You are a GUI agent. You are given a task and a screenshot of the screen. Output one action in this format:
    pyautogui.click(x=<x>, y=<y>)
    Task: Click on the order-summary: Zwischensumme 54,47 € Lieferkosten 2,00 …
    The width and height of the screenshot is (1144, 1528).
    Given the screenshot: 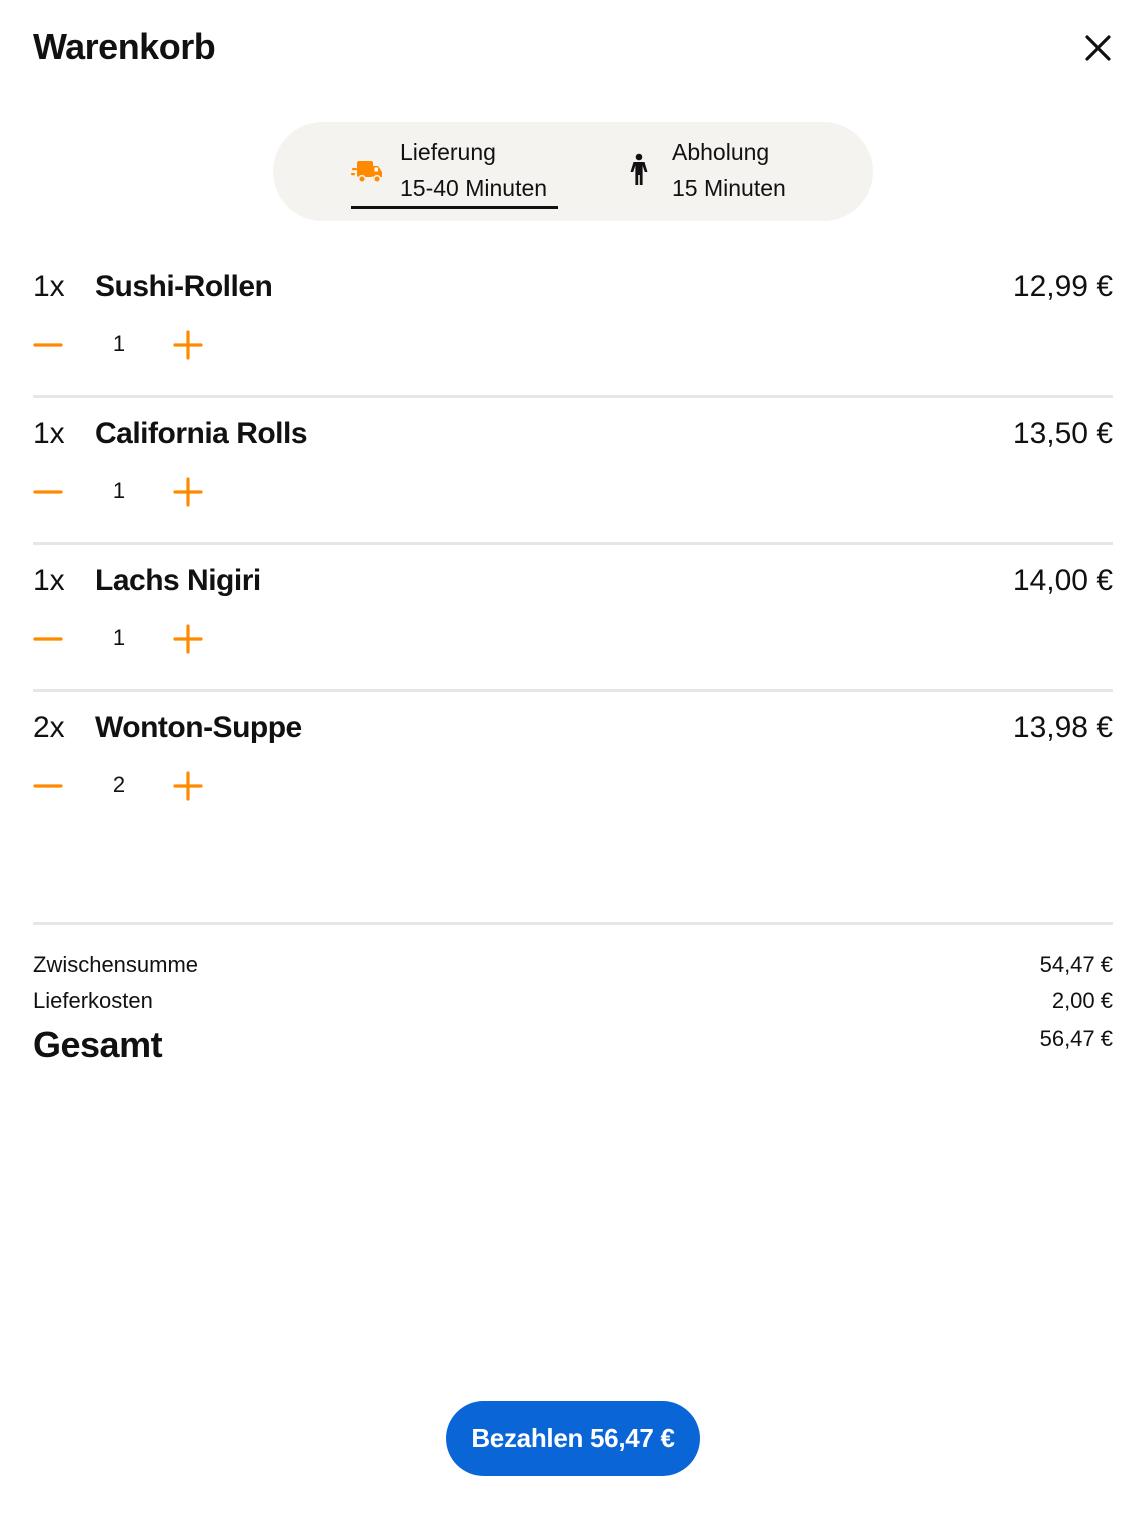 What is the action you would take?
    pyautogui.click(x=573, y=1013)
    